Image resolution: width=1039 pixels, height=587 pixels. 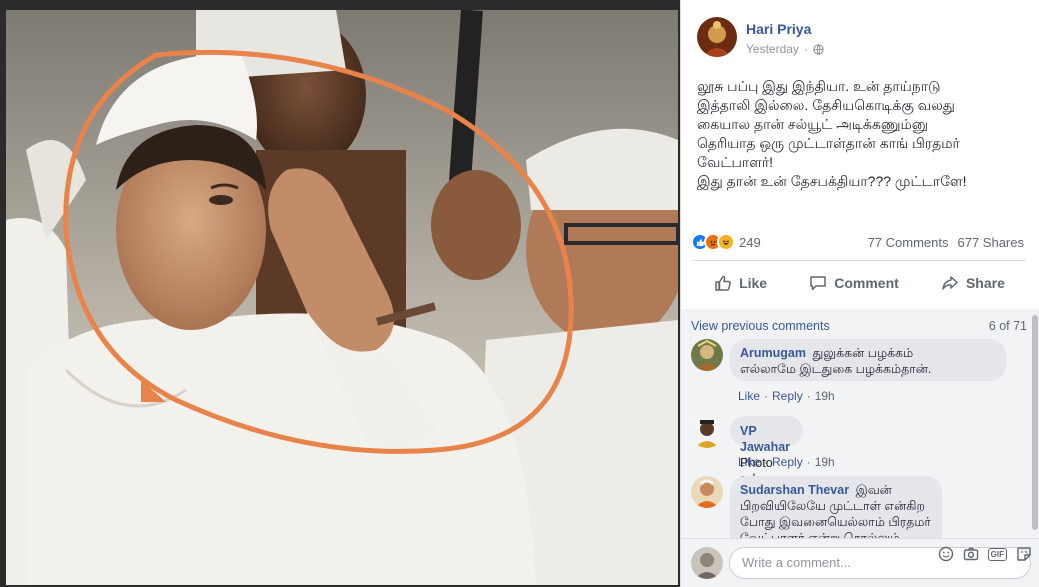 What do you see at coordinates (765, 439) in the screenshot?
I see `commenter-name: VP Jawahar` at bounding box center [765, 439].